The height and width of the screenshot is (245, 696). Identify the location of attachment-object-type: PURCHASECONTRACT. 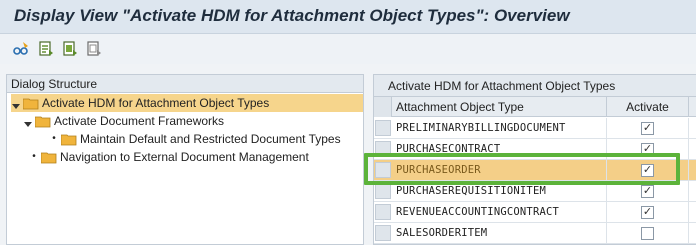
(499, 149).